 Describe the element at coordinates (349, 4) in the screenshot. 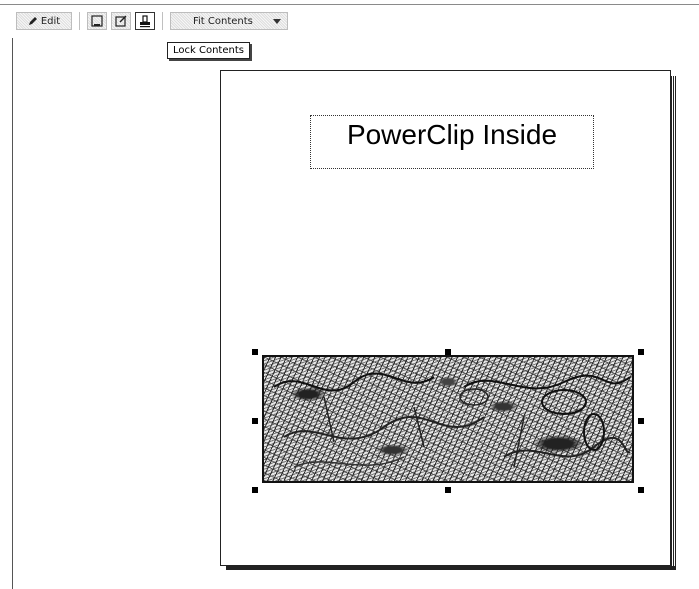

I see `top-border` at that location.